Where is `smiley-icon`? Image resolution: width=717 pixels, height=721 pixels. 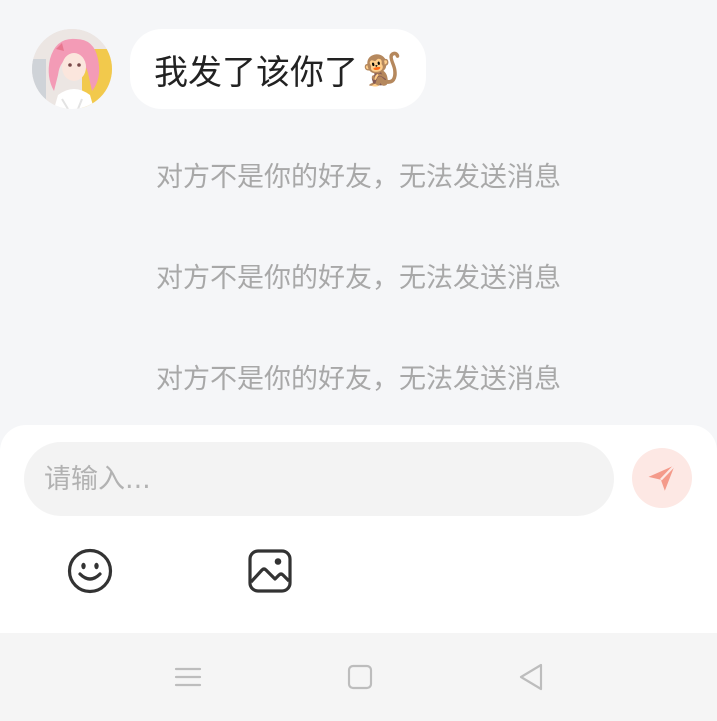
smiley-icon is located at coordinates (90, 571).